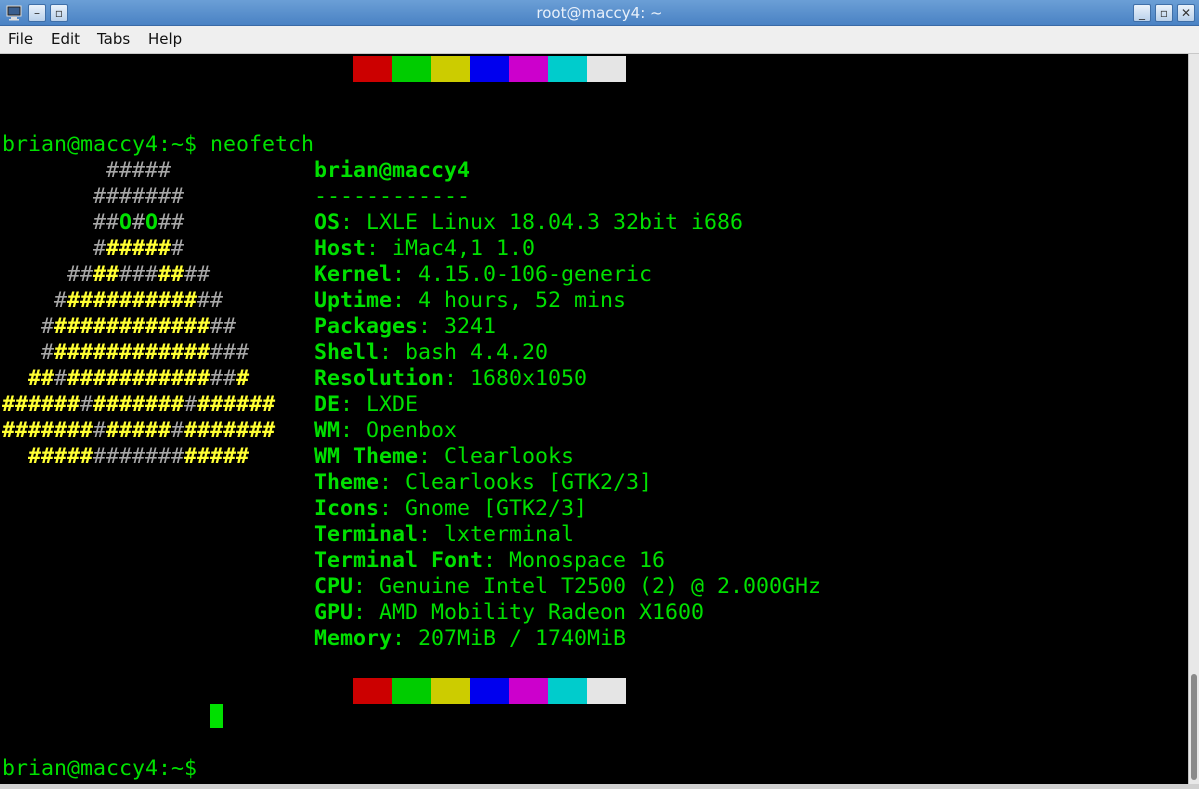  Describe the element at coordinates (483, 275) in the screenshot. I see `info-line: Kernel: 4.15.0-106-generic` at that location.